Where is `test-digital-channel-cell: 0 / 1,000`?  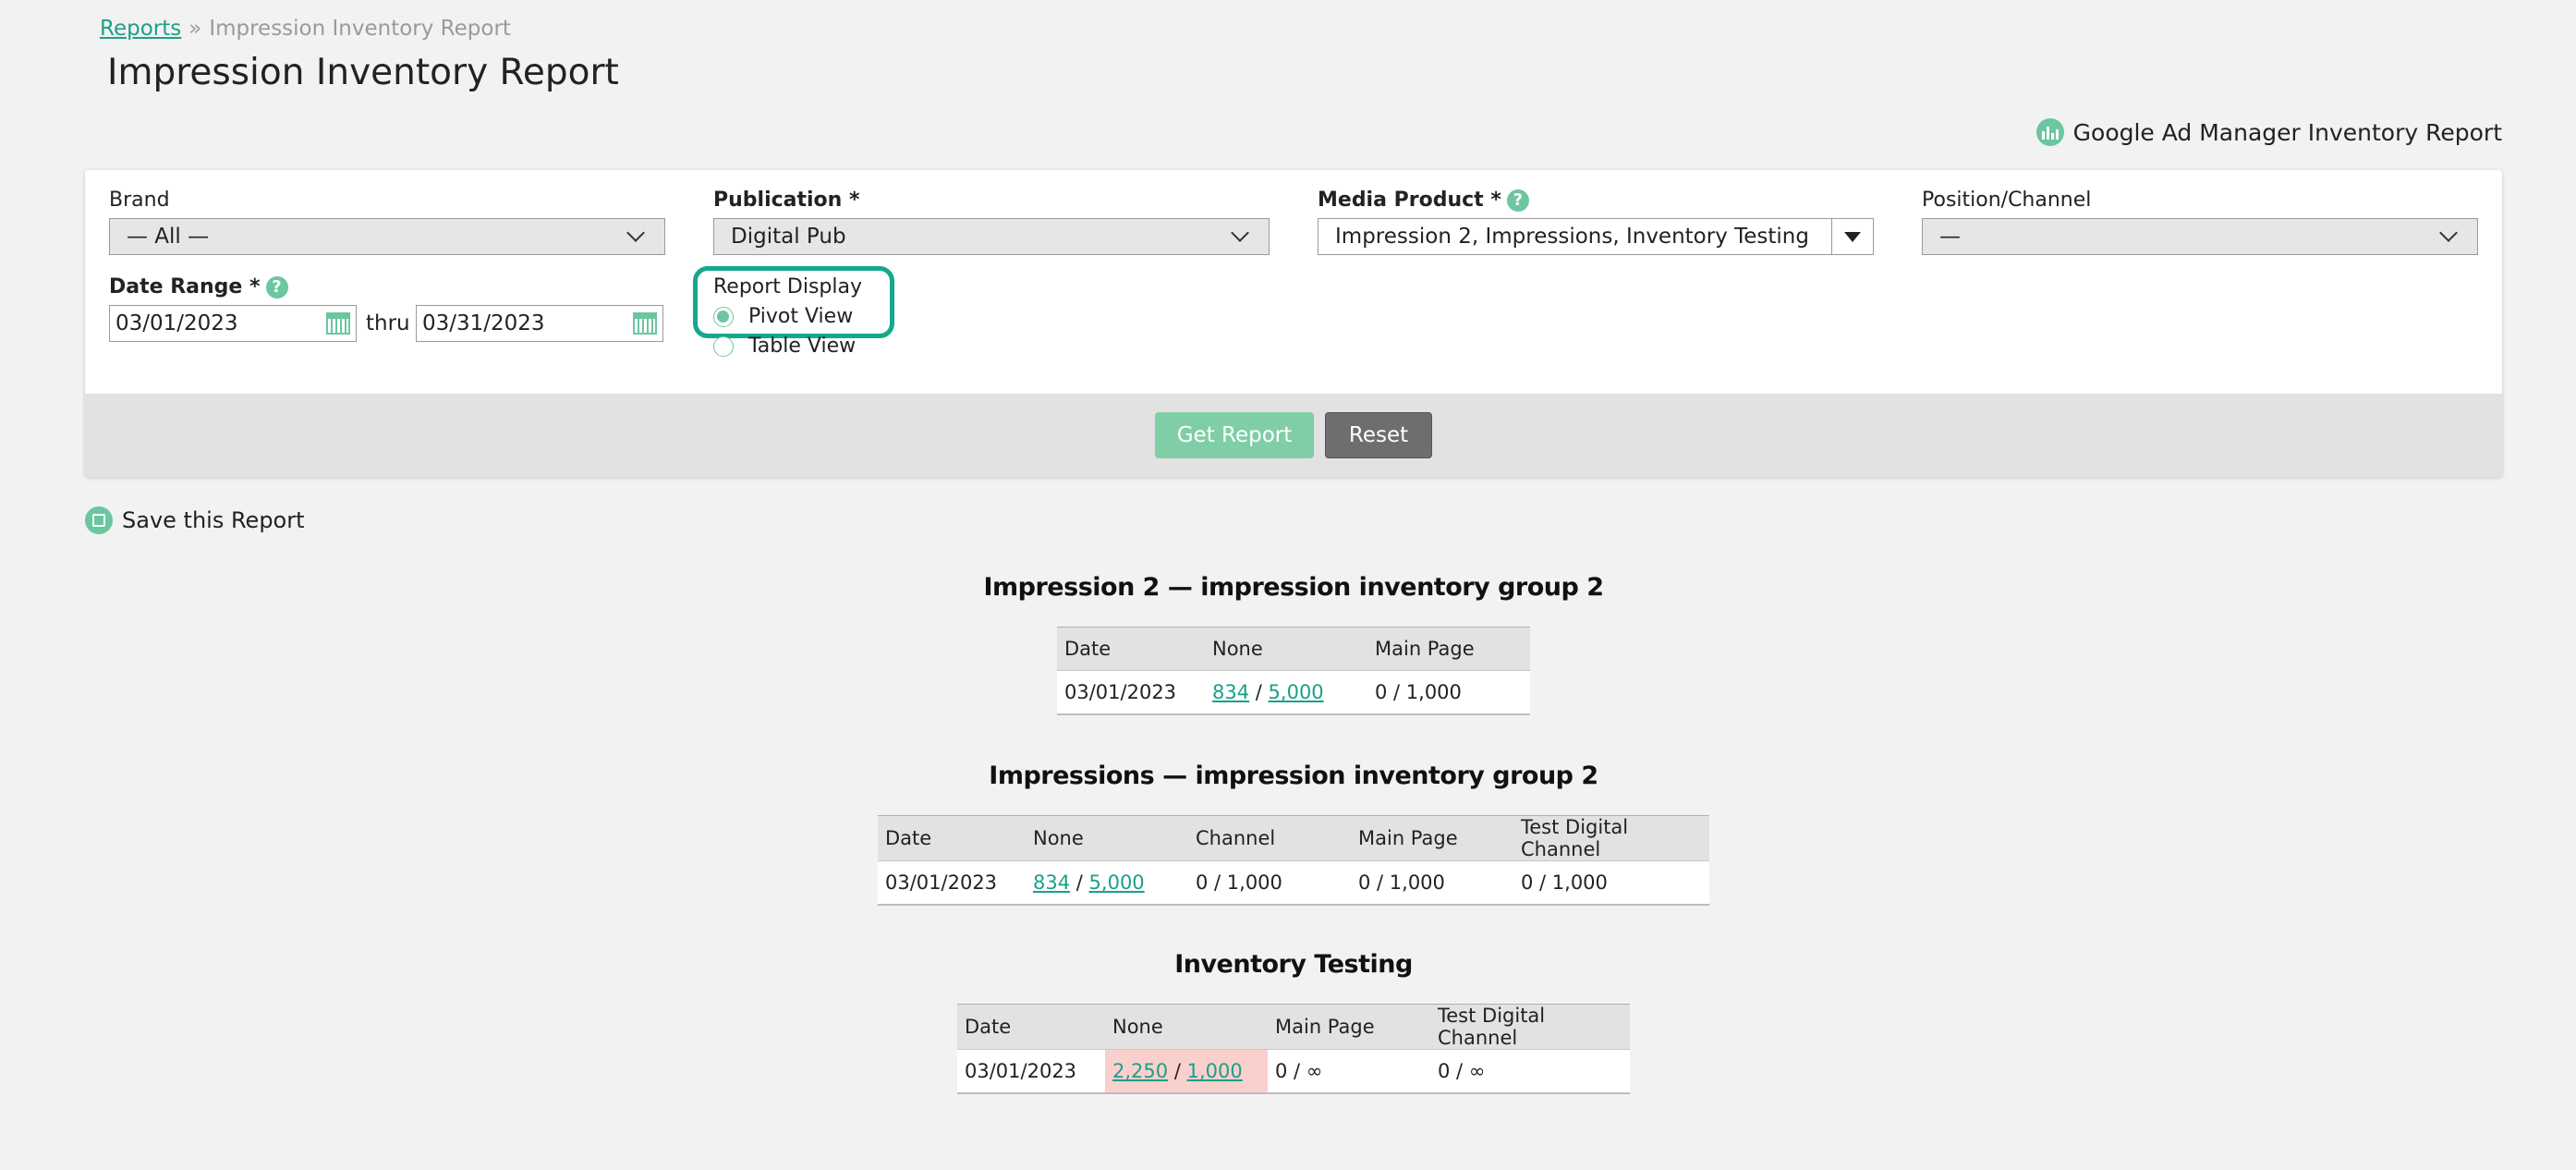 test-digital-channel-cell: 0 / 1,000 is located at coordinates (1611, 883).